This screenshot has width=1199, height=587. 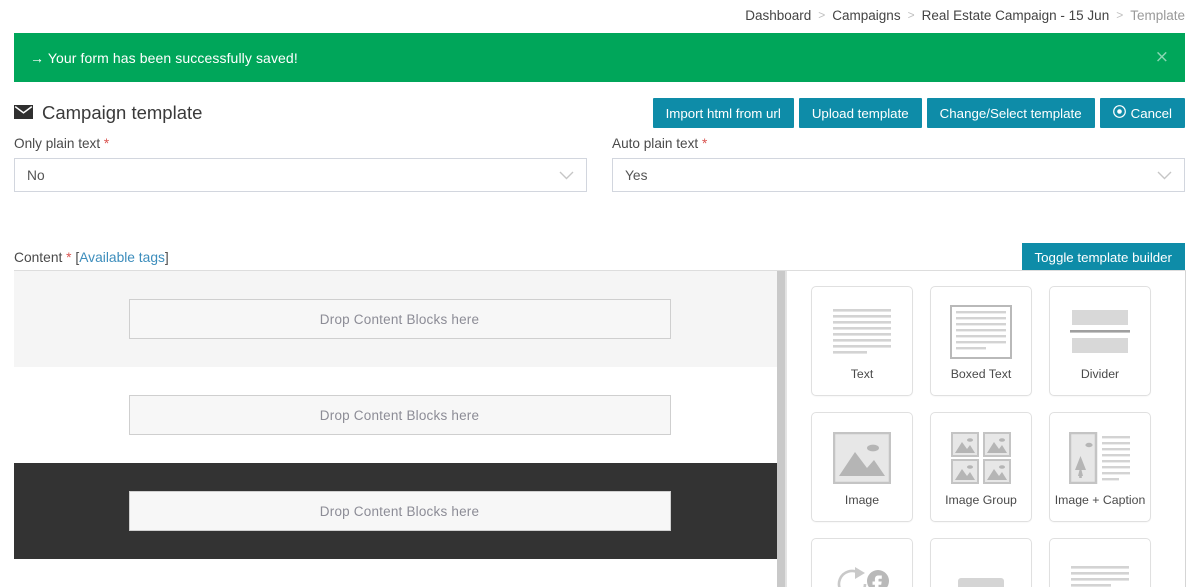 I want to click on button-icon, so click(x=981, y=570).